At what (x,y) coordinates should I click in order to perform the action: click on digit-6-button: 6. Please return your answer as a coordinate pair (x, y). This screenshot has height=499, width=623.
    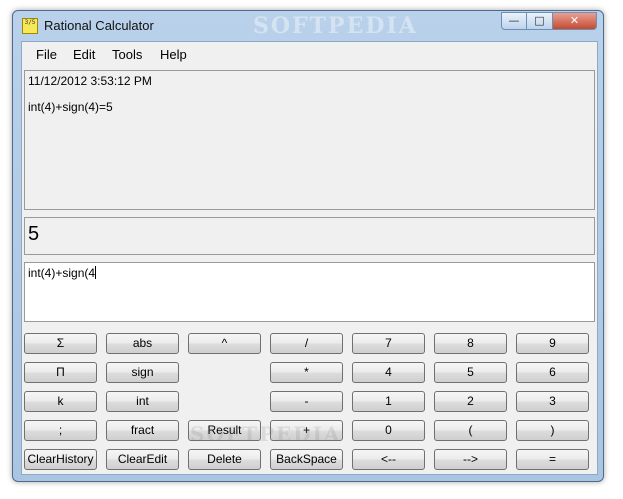
    Looking at the image, I should click on (552, 372).